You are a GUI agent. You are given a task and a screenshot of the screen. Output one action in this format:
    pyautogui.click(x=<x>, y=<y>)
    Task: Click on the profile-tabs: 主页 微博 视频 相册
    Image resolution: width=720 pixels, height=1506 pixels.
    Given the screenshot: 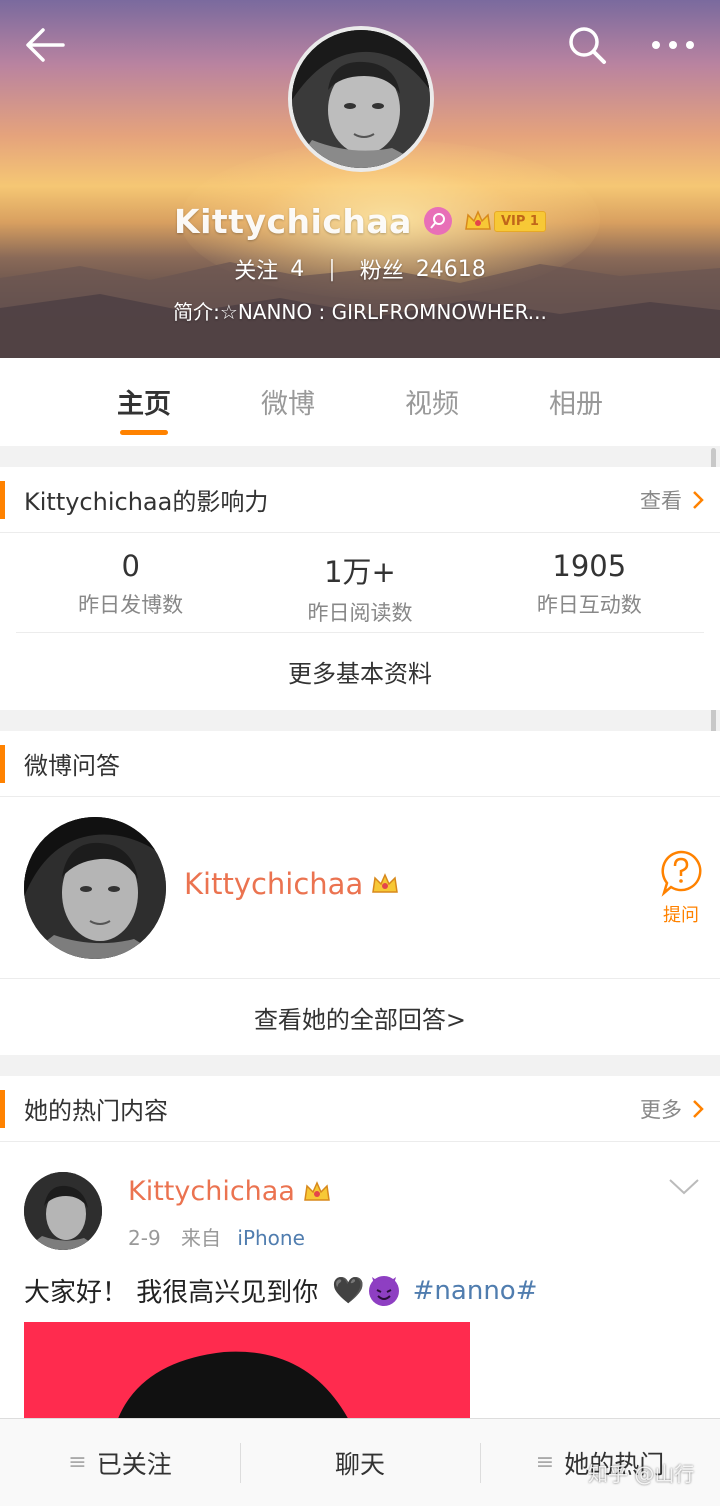 What is the action you would take?
    pyautogui.click(x=360, y=402)
    